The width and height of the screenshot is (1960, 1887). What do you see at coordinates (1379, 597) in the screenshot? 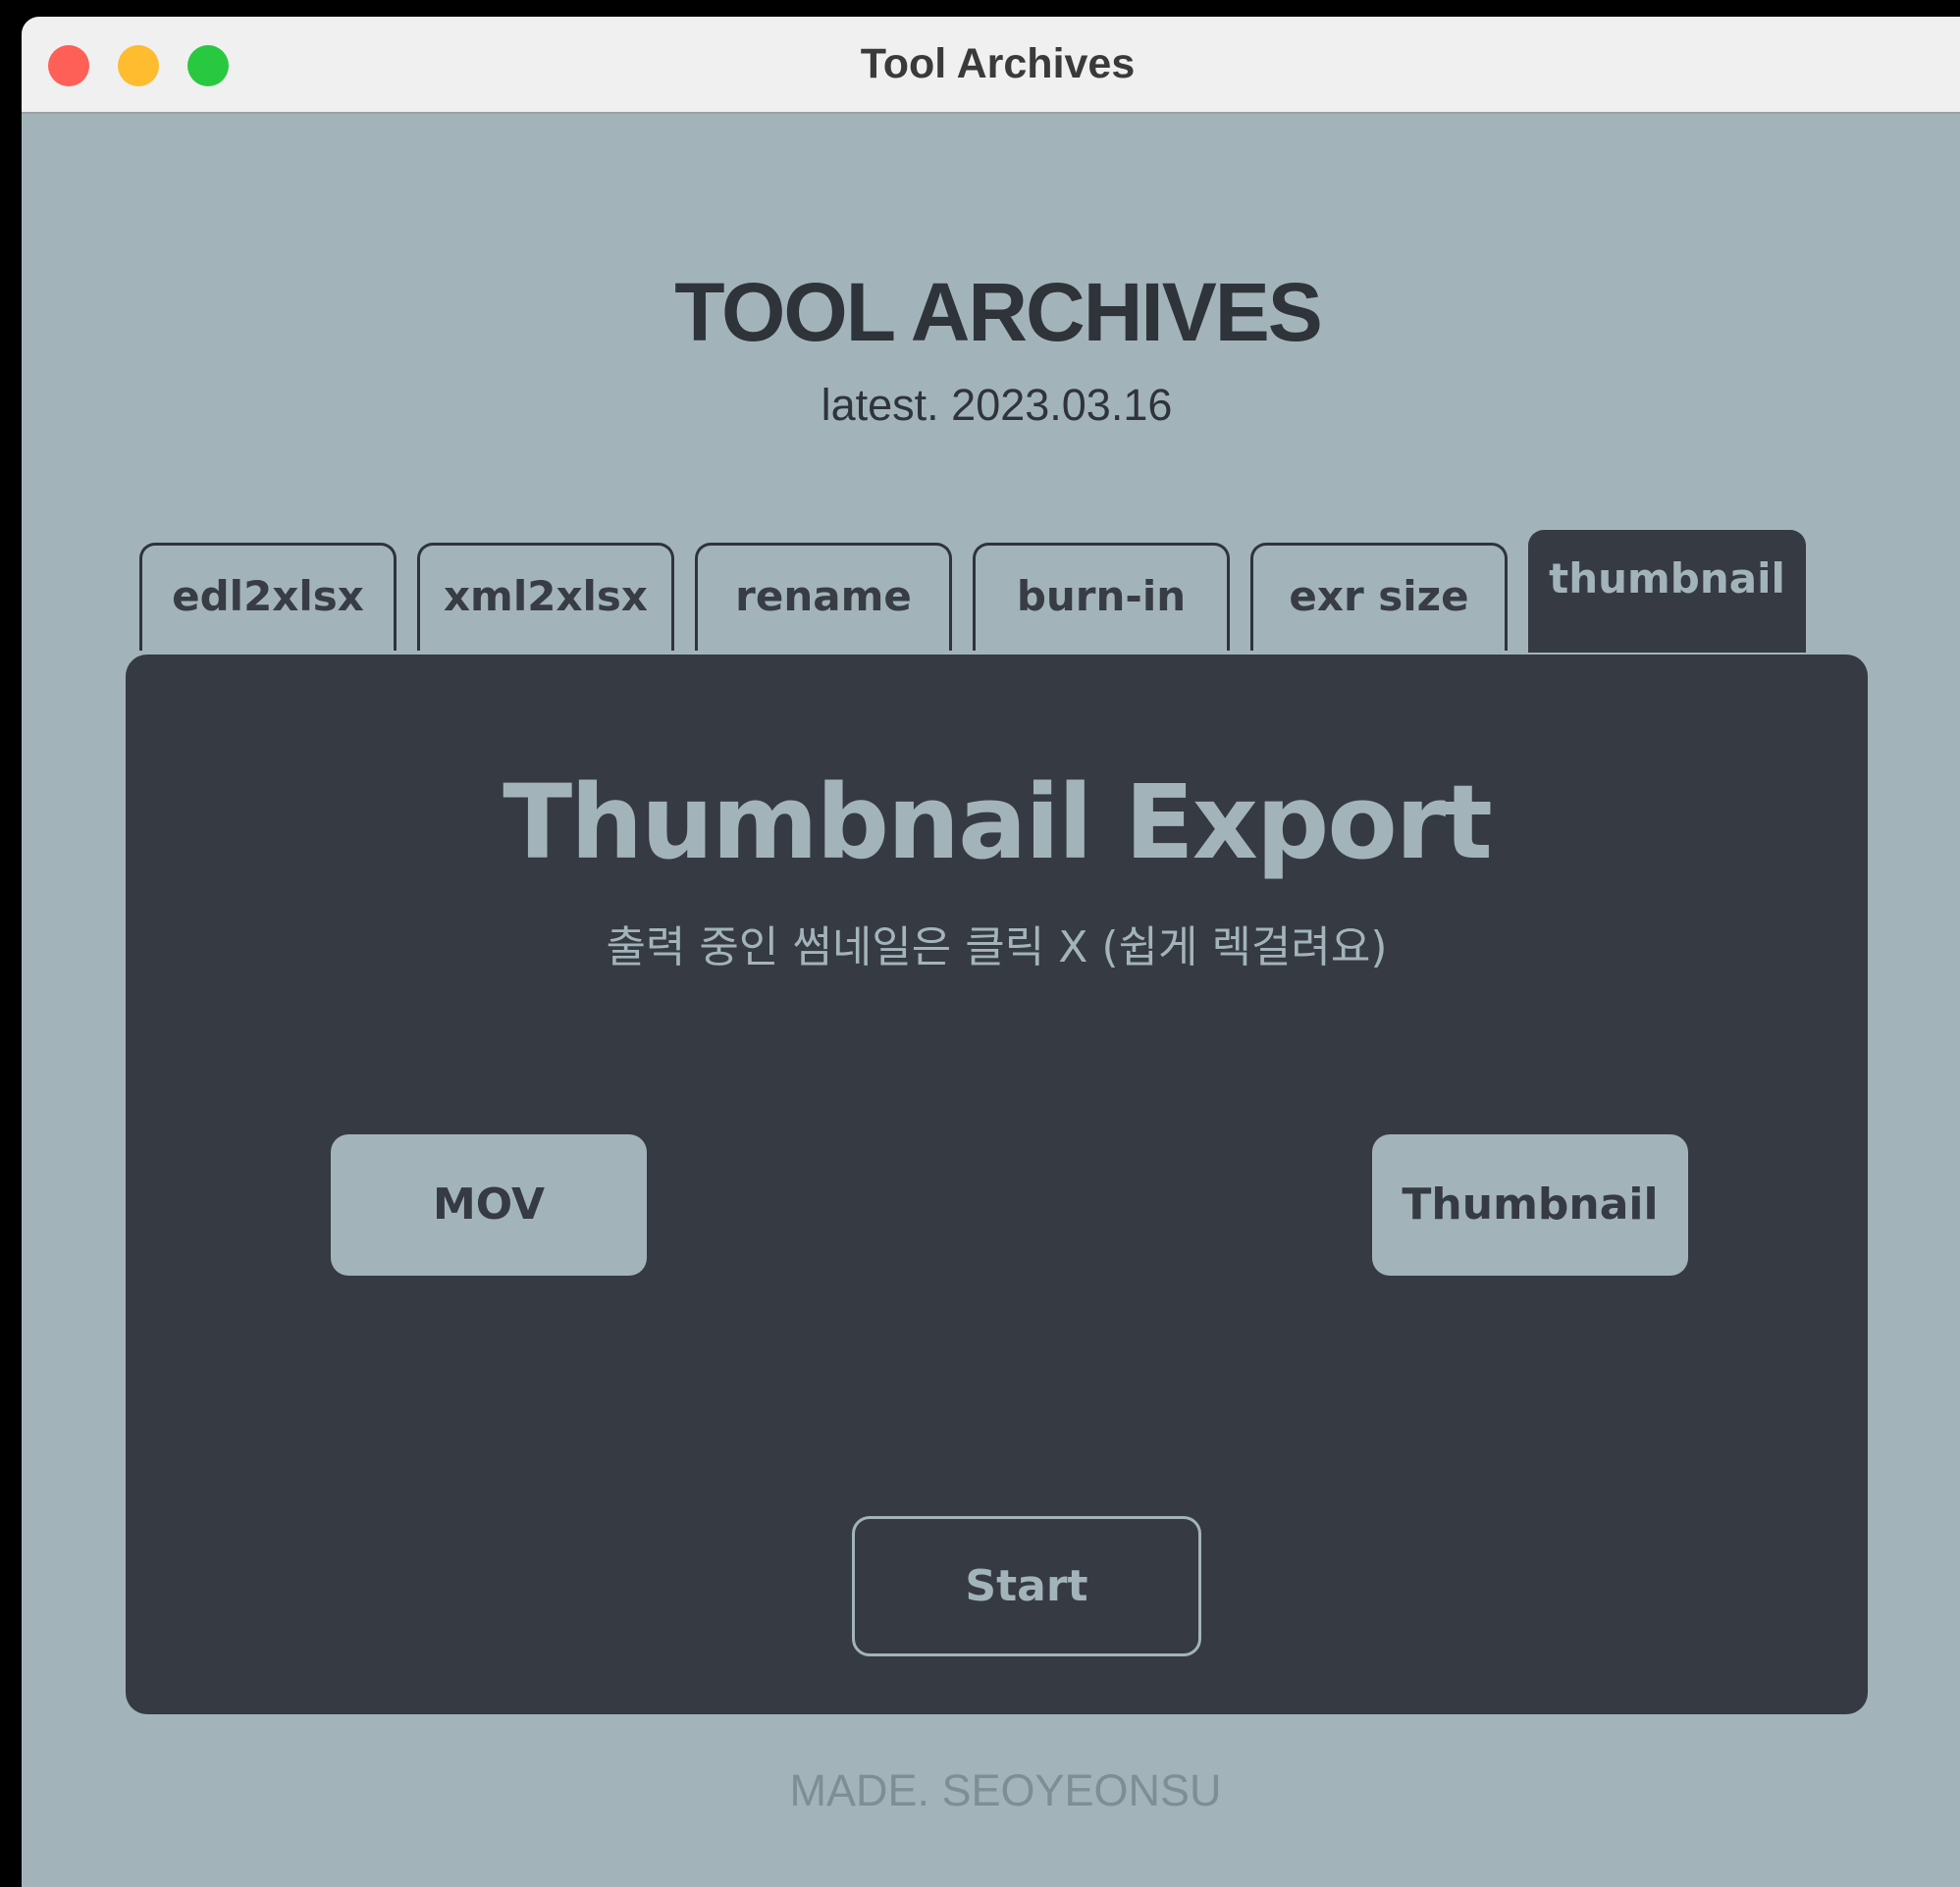
I see `tab-exr-size: exr size` at bounding box center [1379, 597].